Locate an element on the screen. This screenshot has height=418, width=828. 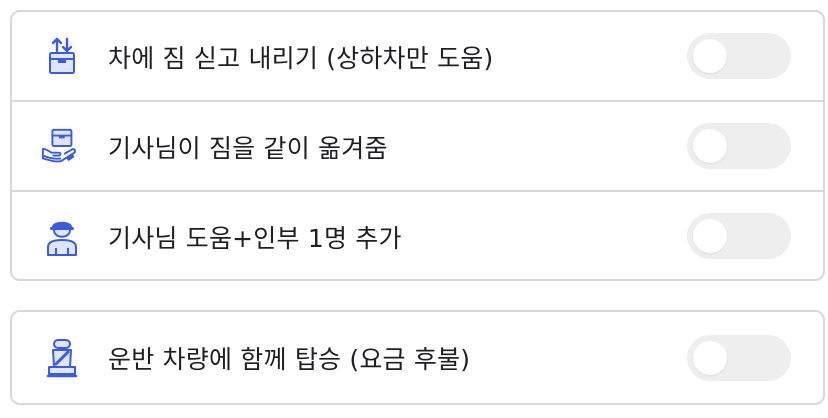
option-label: 차에 짐 싣고 내리기 (상하차만 도움) is located at coordinates (301, 58).